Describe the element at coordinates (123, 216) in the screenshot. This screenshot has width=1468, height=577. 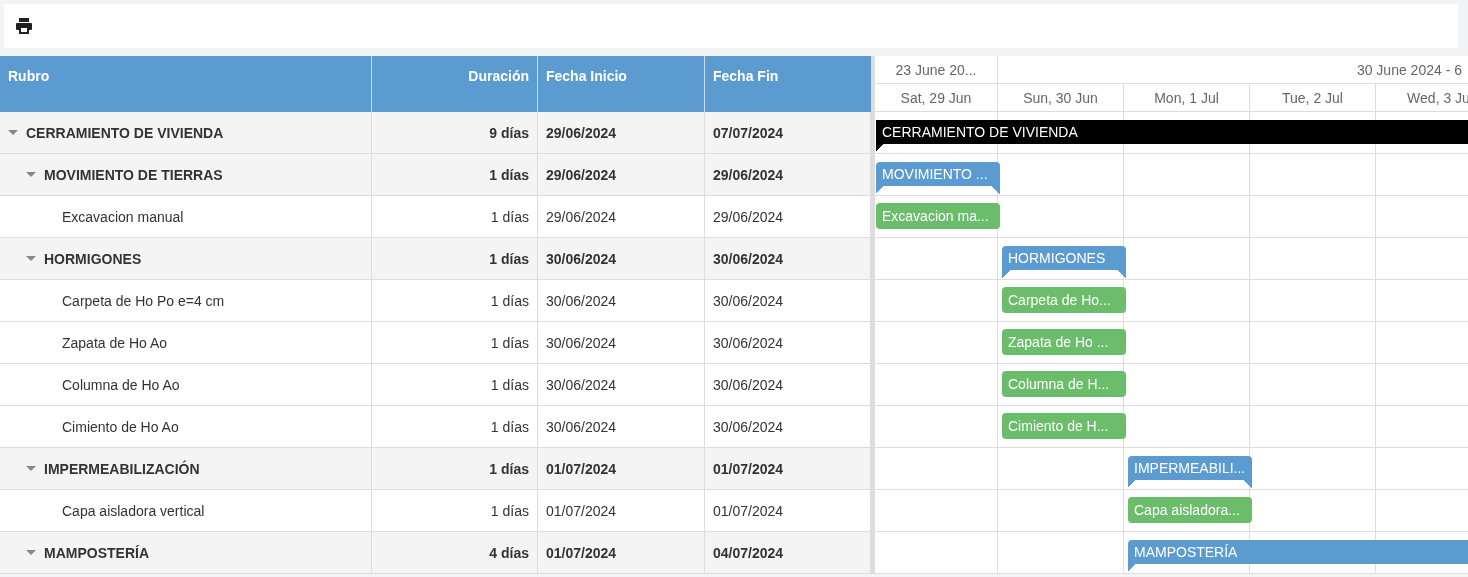
I see `task-name: Excavacion manual` at that location.